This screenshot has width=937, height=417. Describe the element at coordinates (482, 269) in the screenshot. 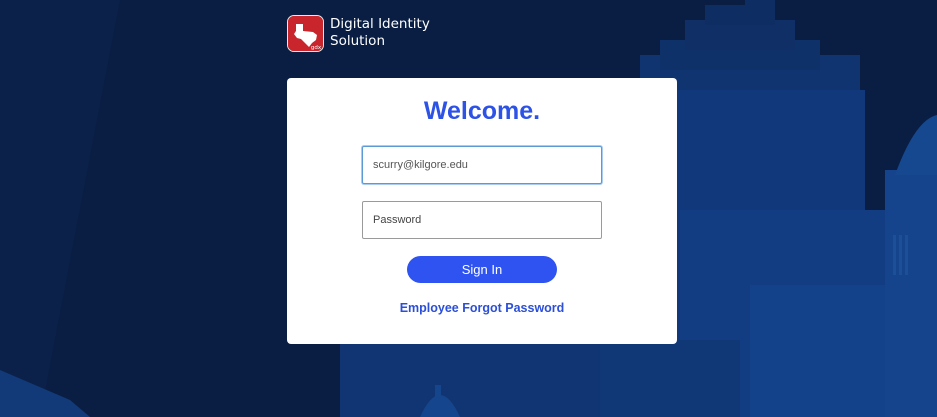

I see `sign-in-button: Sign In` at that location.